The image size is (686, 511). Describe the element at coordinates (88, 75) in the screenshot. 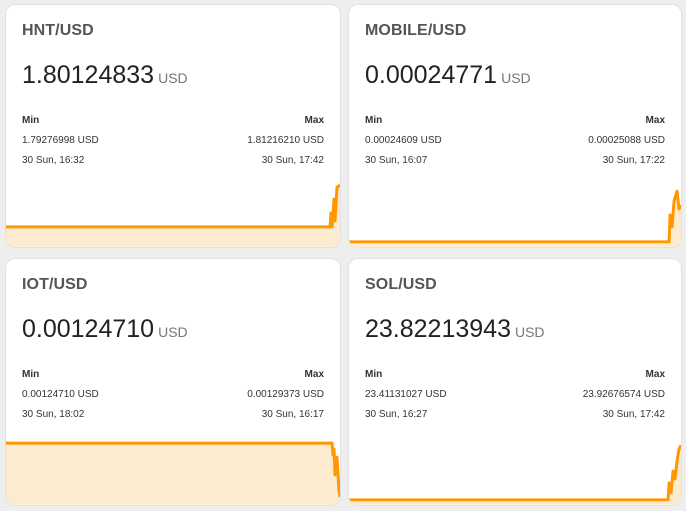

I see `price-value: 1.80124833` at that location.